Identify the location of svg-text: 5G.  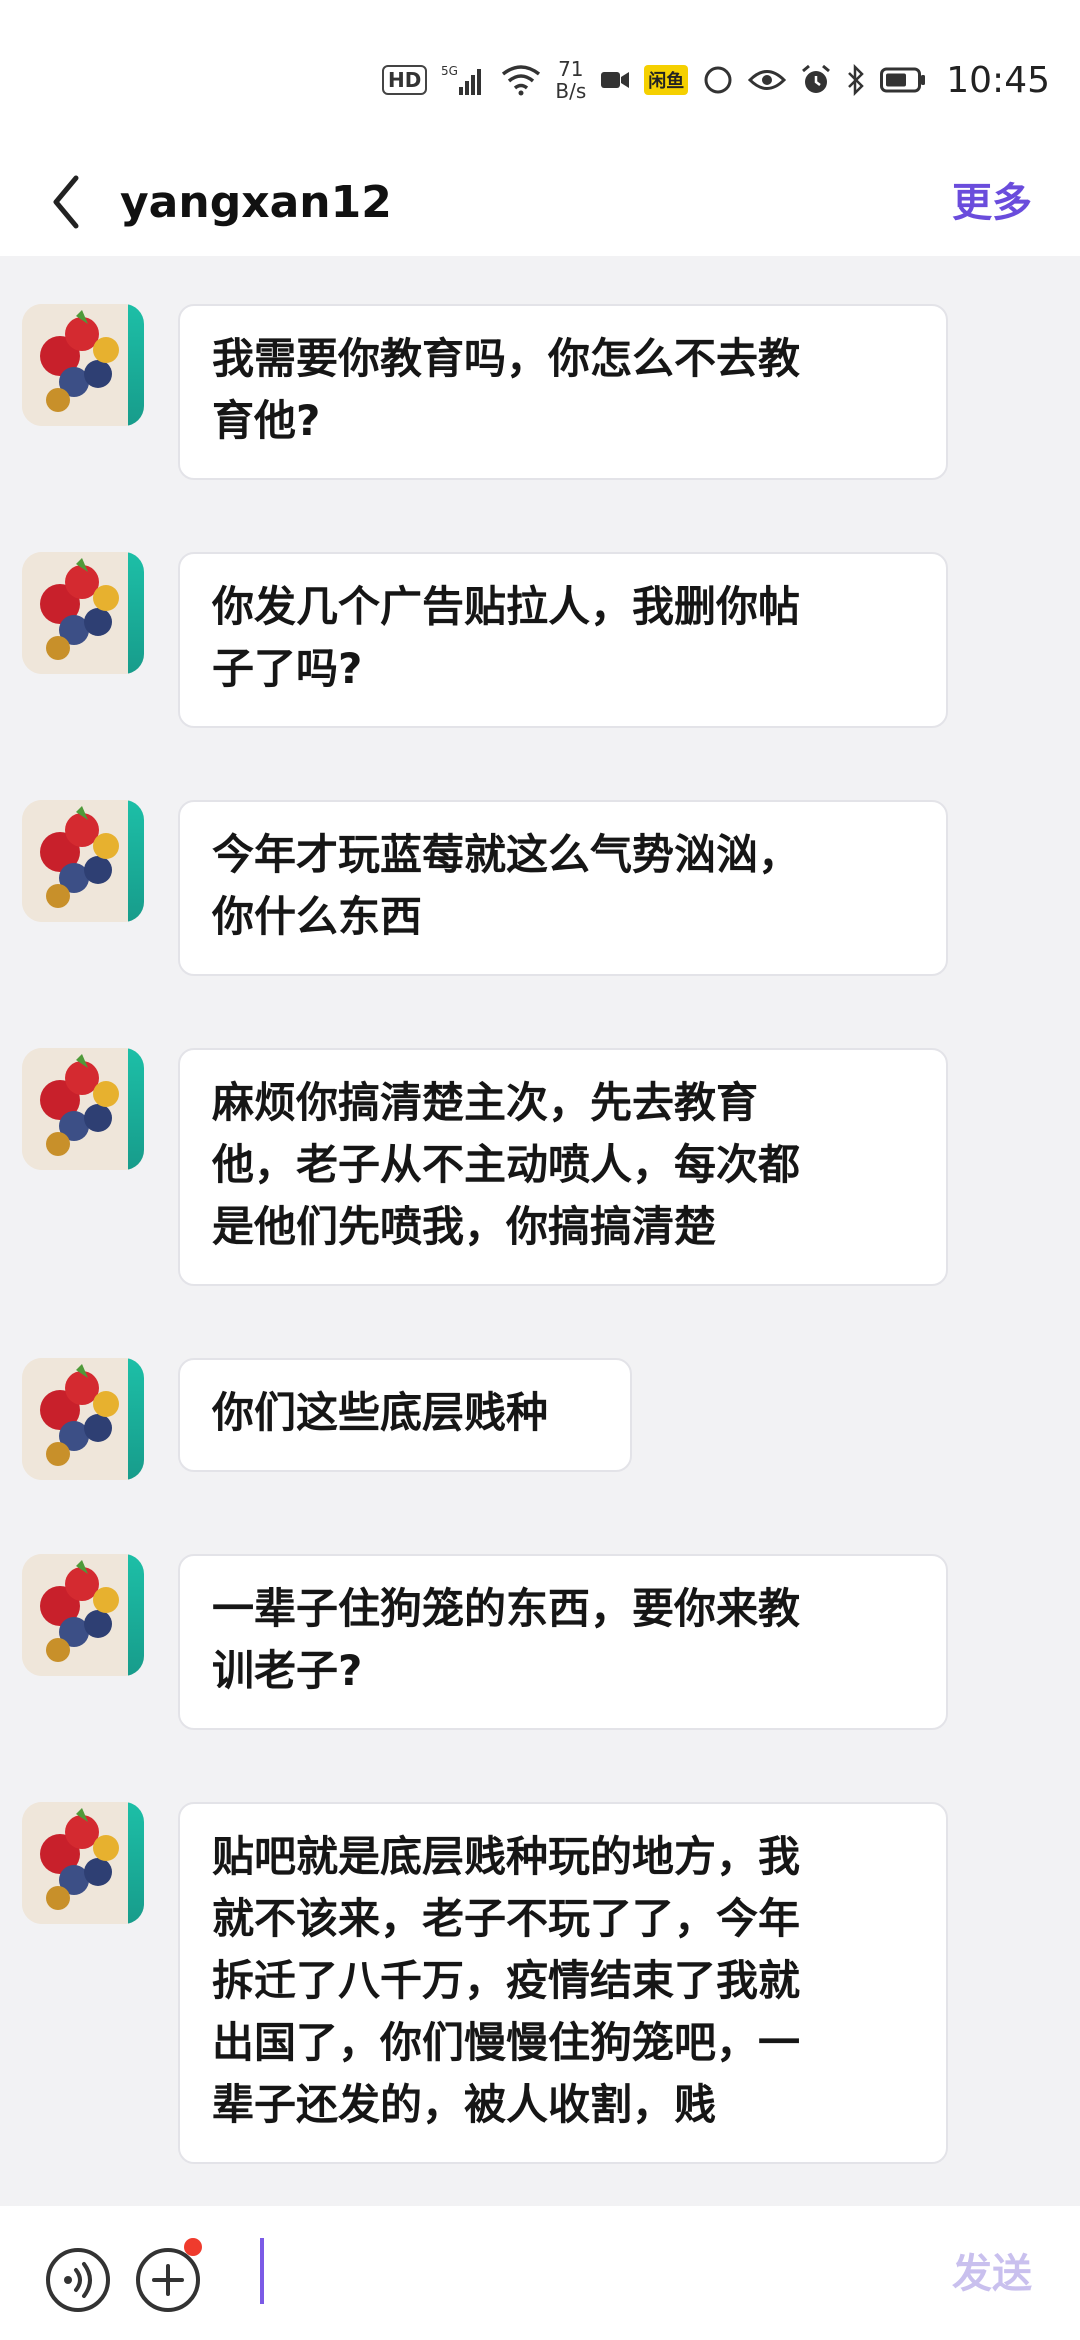
(449, 71).